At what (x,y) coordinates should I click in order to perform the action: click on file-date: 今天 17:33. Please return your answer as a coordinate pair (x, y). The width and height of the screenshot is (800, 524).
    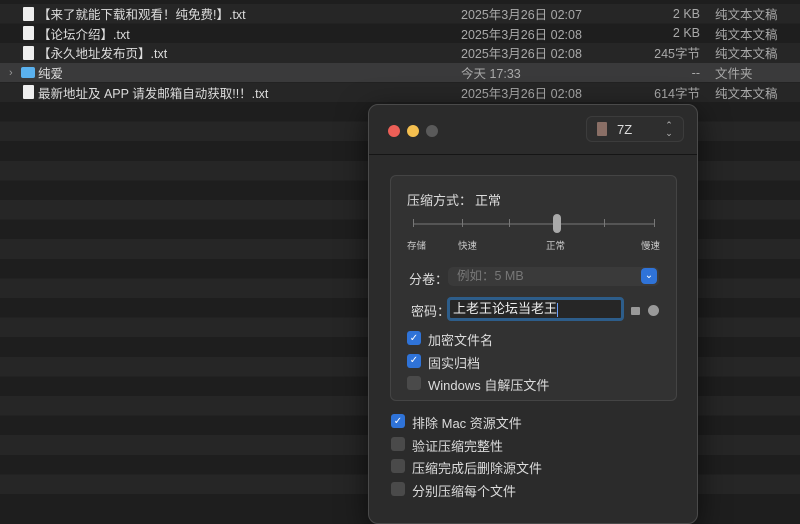
    Looking at the image, I should click on (491, 74).